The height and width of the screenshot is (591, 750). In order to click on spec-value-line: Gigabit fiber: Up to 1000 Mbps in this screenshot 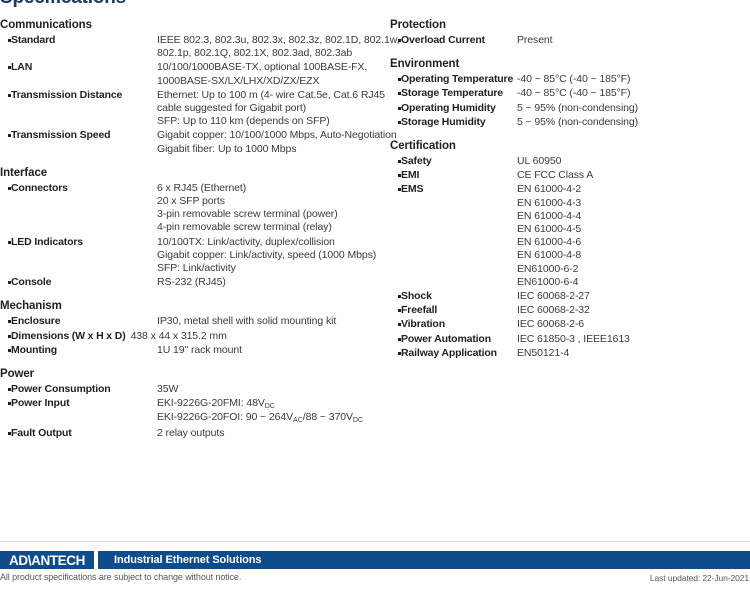, I will do `click(227, 148)`.